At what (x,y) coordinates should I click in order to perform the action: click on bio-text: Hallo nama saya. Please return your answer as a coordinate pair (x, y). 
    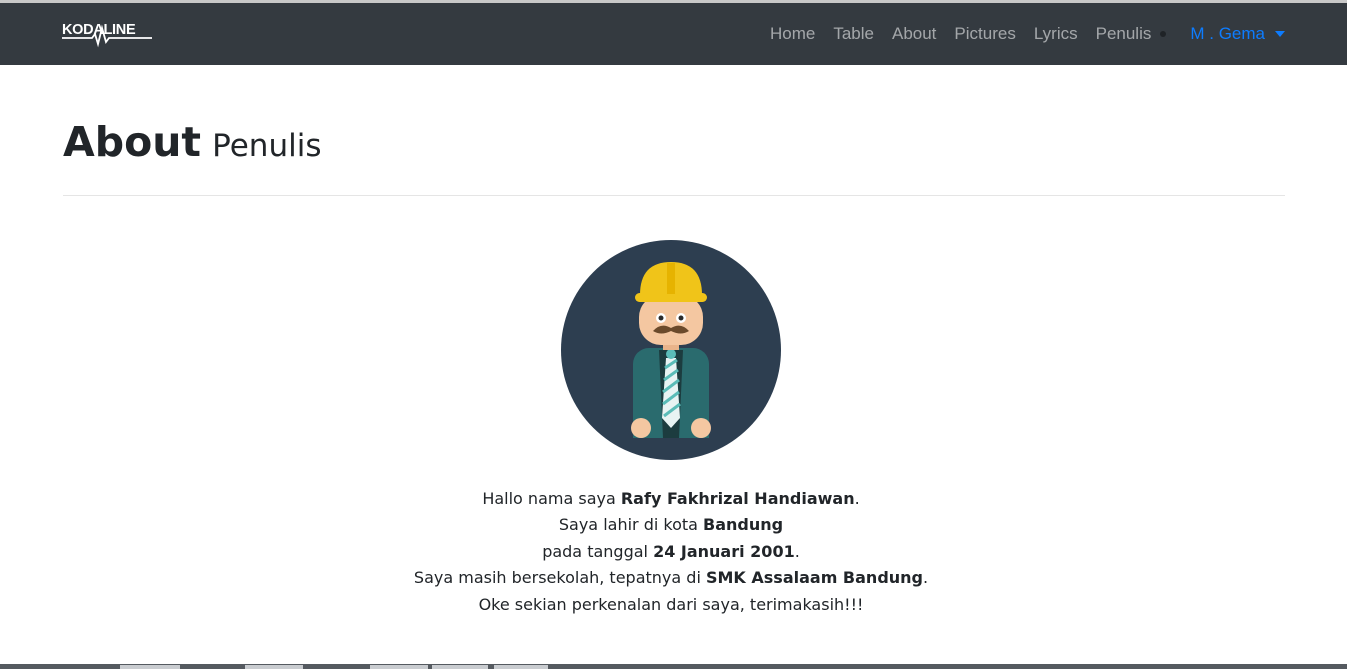
    Looking at the image, I should click on (551, 498).